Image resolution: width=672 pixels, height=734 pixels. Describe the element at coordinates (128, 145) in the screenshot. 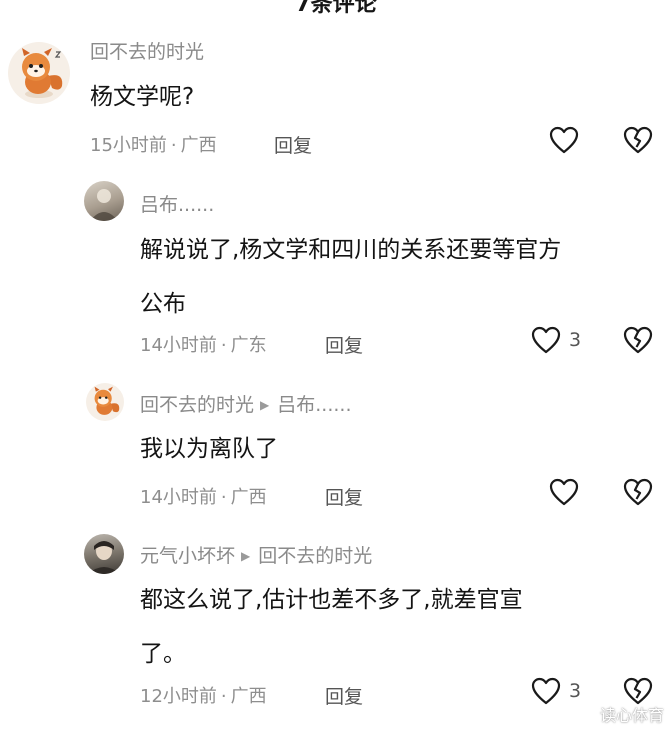

I see `comment-time: 15小时前` at that location.